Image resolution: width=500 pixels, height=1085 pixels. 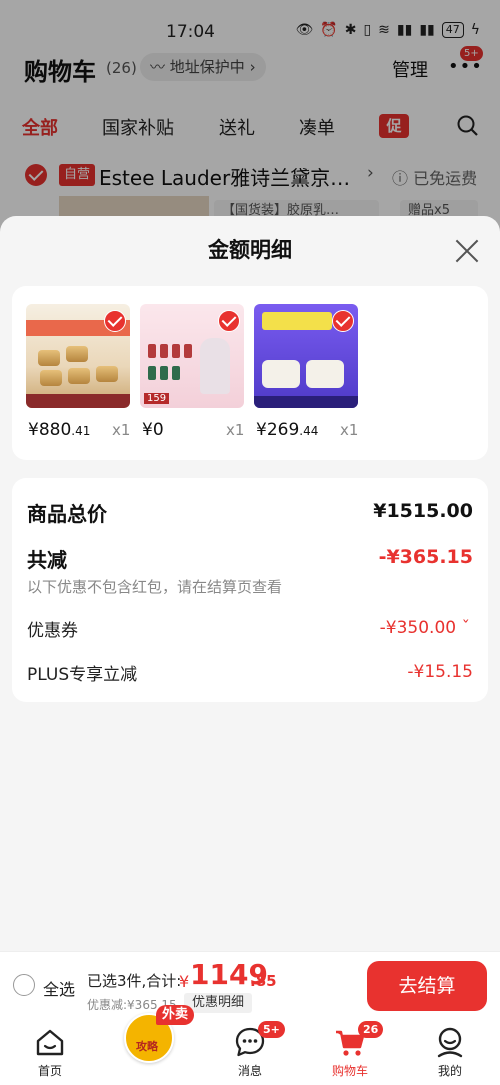 I want to click on food-delivery-tag: 外卖, so click(x=175, y=1015).